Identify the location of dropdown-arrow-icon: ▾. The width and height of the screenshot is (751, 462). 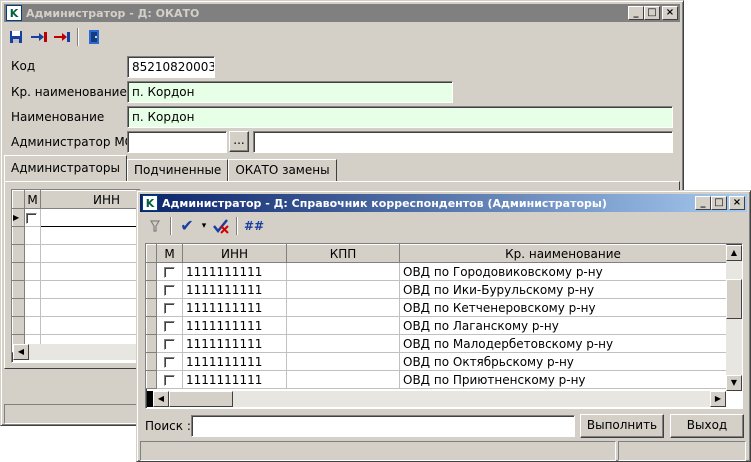
(204, 226).